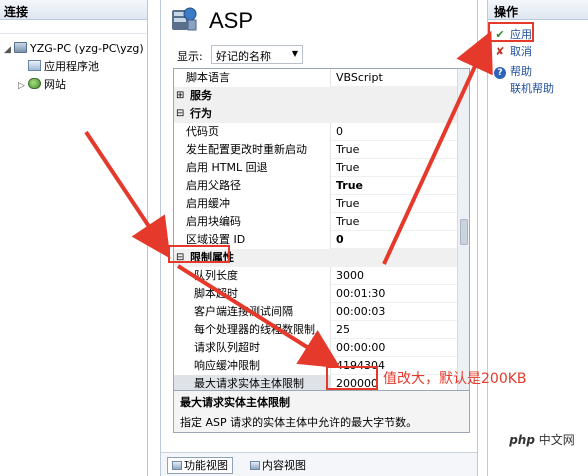 The image size is (588, 476). Describe the element at coordinates (231, 20) in the screenshot. I see `page-title: ASP` at that location.